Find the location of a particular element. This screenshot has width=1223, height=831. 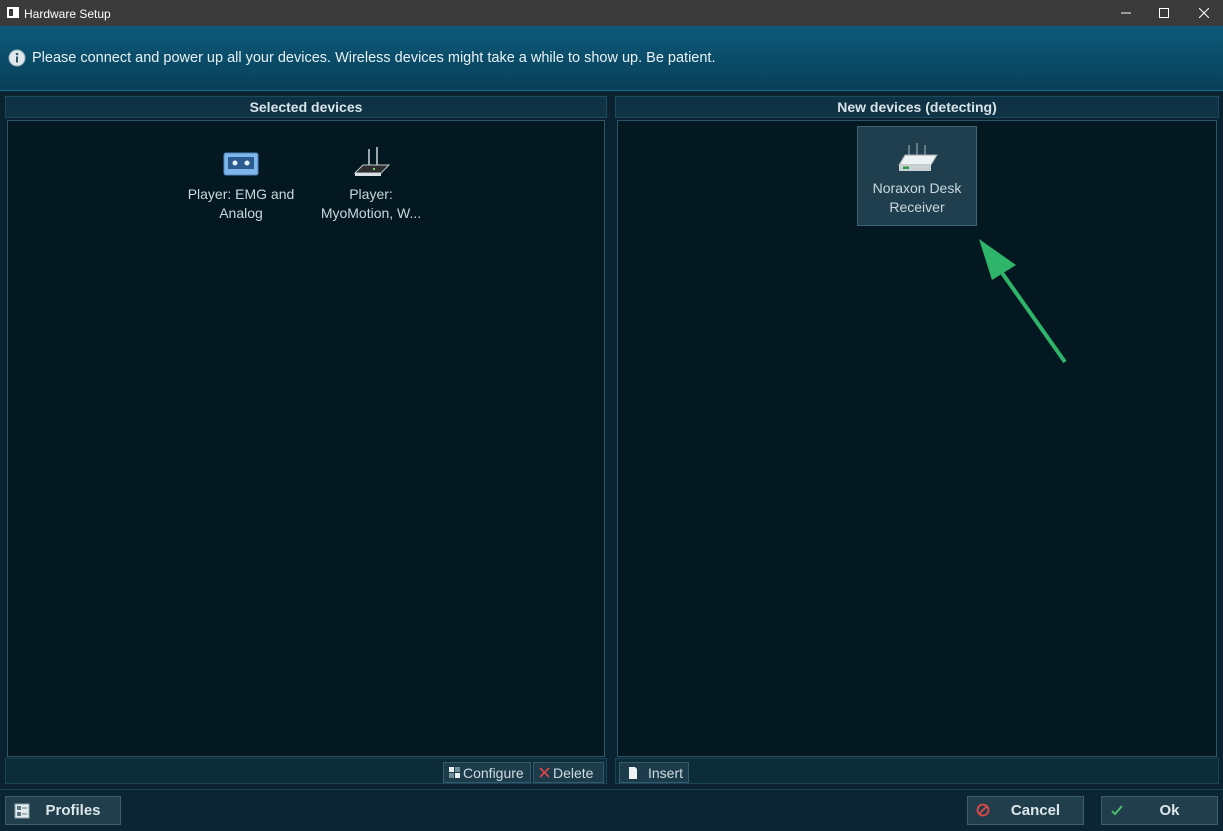

delete-label: Delete is located at coordinates (573, 772).